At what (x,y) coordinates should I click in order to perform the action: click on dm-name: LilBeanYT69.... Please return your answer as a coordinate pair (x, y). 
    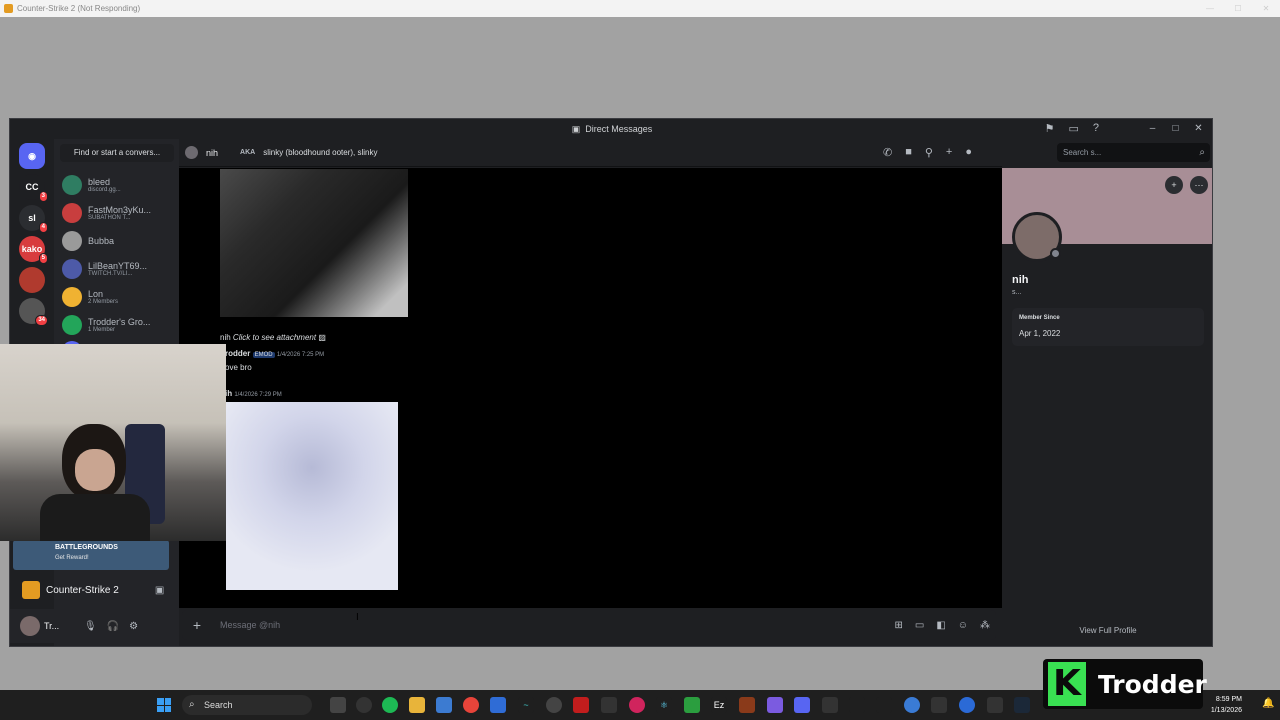
    Looking at the image, I should click on (118, 266).